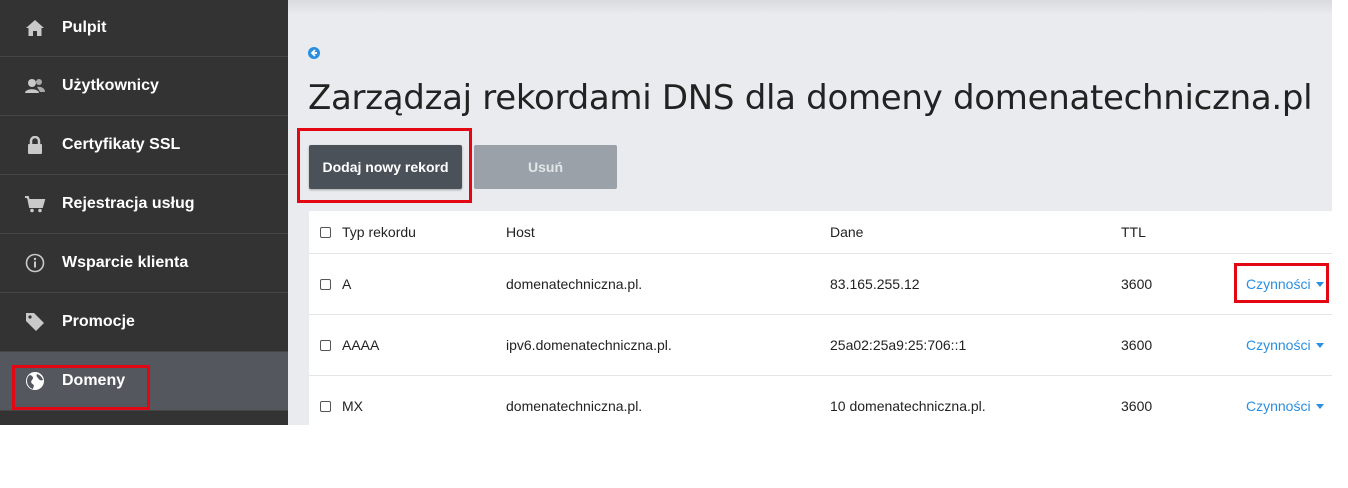 The image size is (1348, 488). Describe the element at coordinates (94, 380) in the screenshot. I see `sidebar-item-label: Domeny` at that location.